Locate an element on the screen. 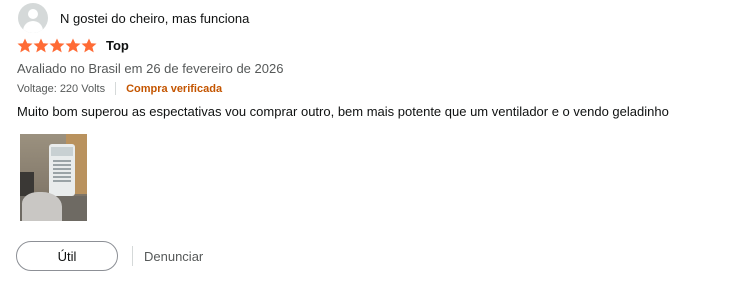 The height and width of the screenshot is (288, 748). report-link: Denunciar is located at coordinates (173, 256).